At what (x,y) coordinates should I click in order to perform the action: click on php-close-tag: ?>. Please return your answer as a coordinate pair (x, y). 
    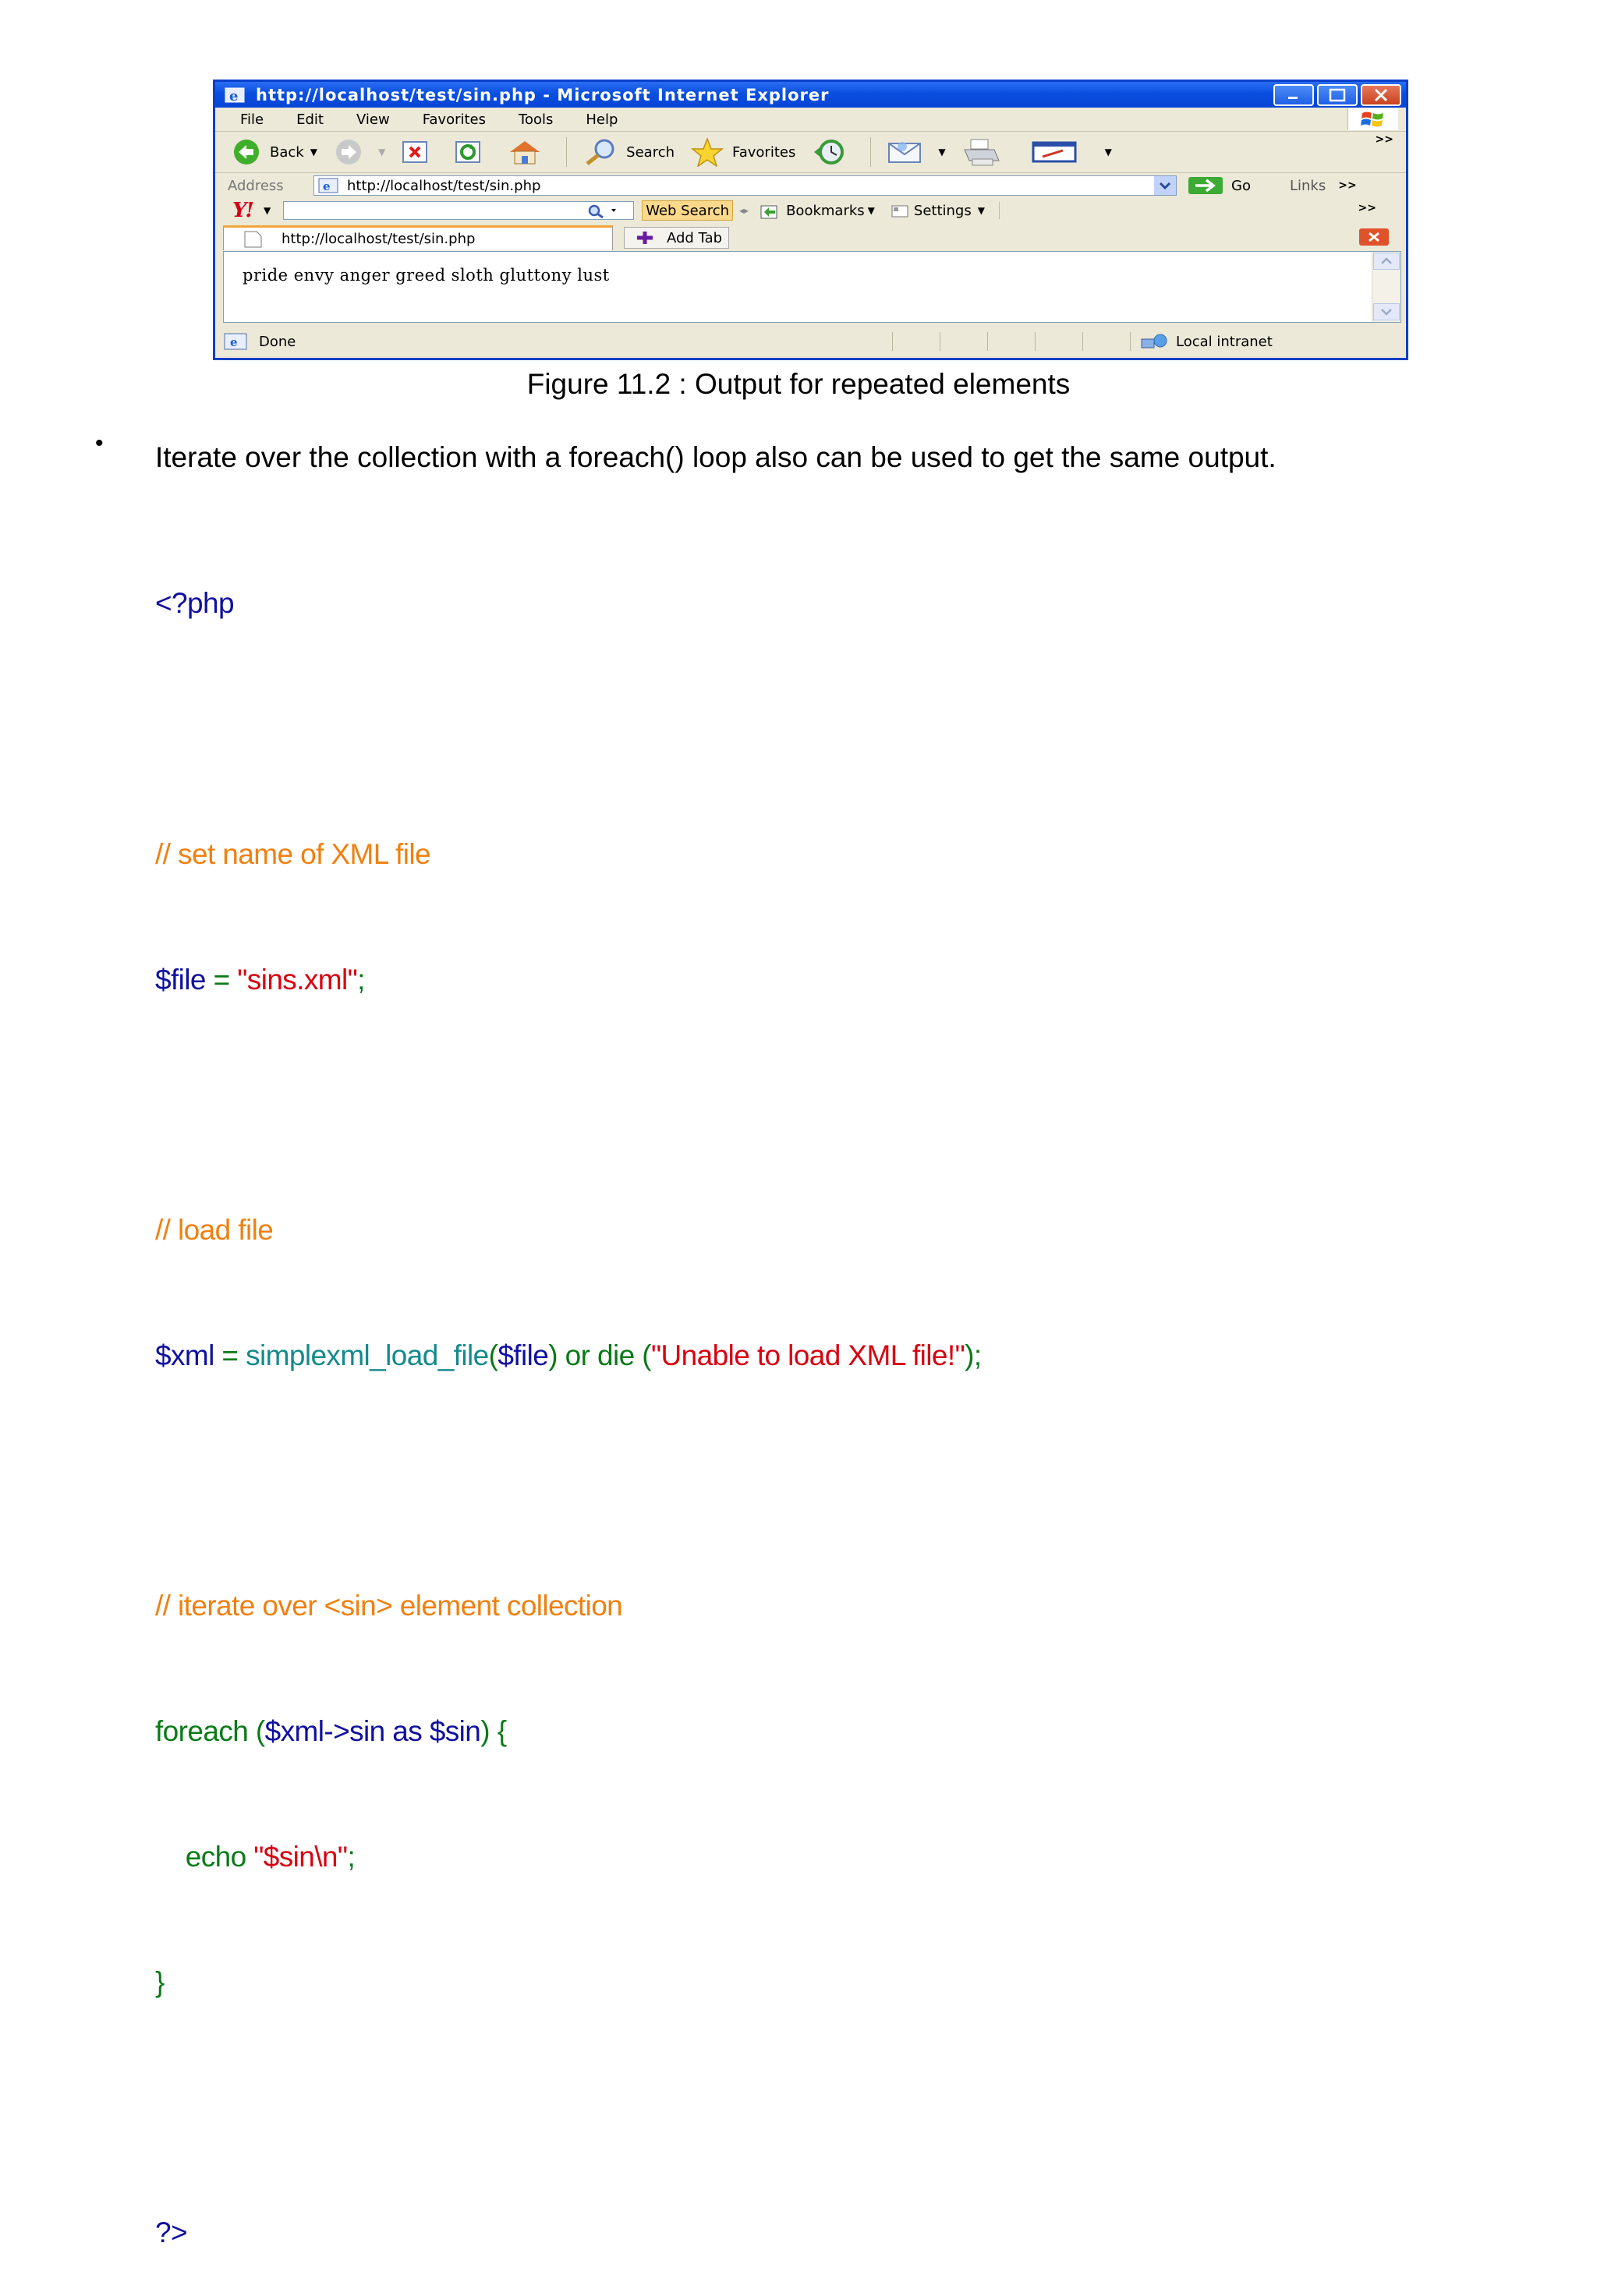
    Looking at the image, I should click on (171, 2232).